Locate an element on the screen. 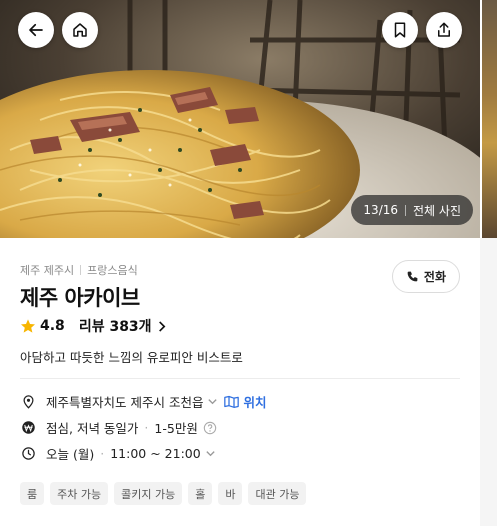  reviews-link: 리뷰 383개 is located at coordinates (122, 326).